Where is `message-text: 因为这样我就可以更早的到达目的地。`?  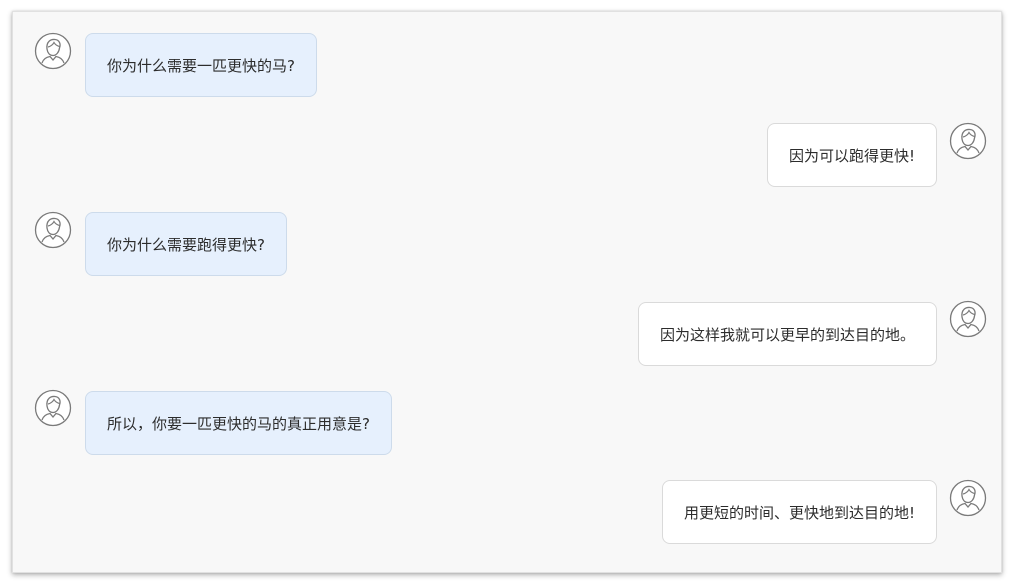
message-text: 因为这样我就可以更早的到达目的地。 is located at coordinates (787, 335).